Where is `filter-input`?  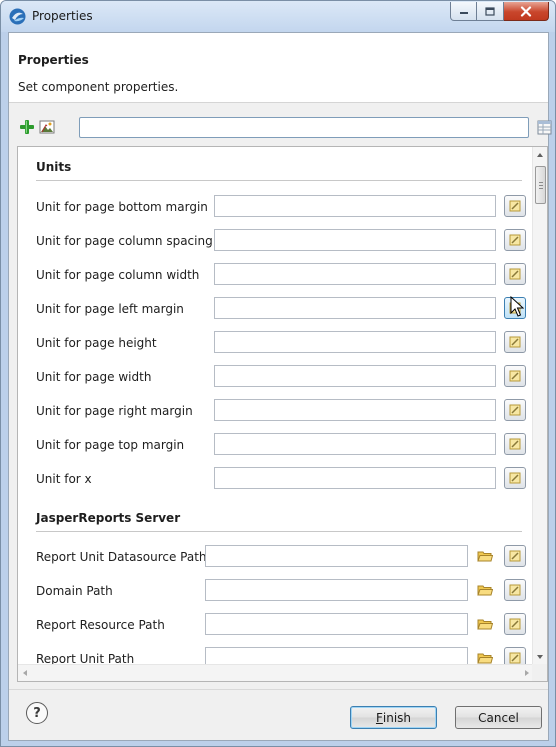 filter-input is located at coordinates (304, 127).